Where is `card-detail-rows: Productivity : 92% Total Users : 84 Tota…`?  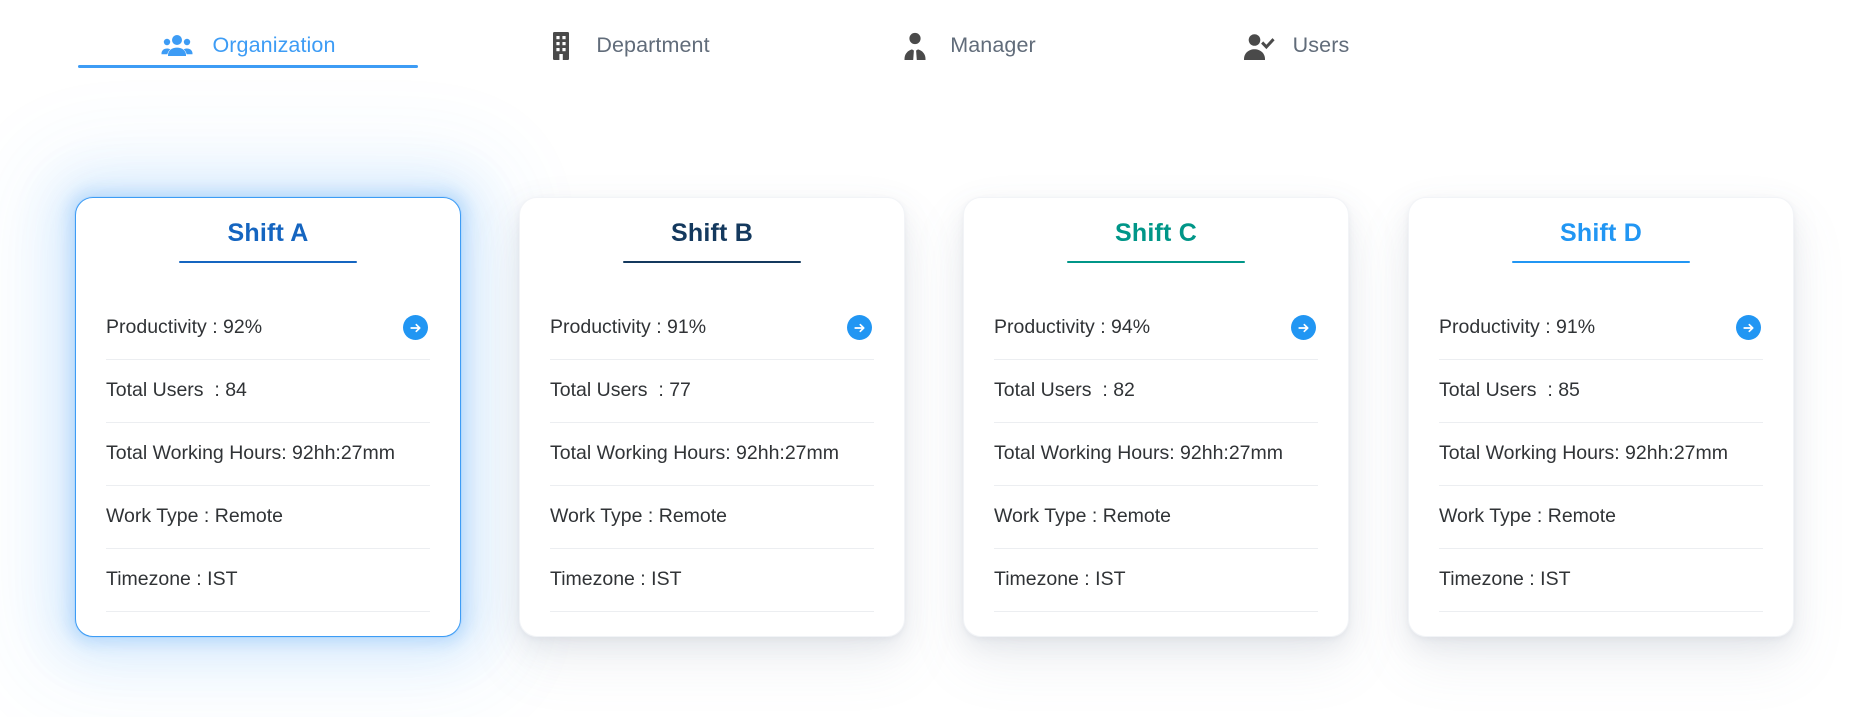 card-detail-rows: Productivity : 92% Total Users : 84 Tota… is located at coordinates (268, 454).